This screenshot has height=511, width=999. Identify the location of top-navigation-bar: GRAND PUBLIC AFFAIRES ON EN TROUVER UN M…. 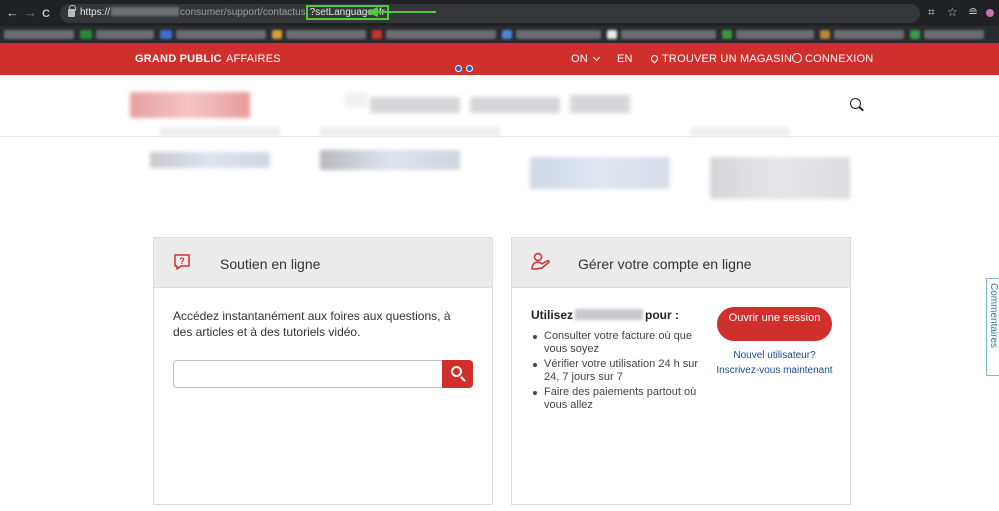
(499, 59).